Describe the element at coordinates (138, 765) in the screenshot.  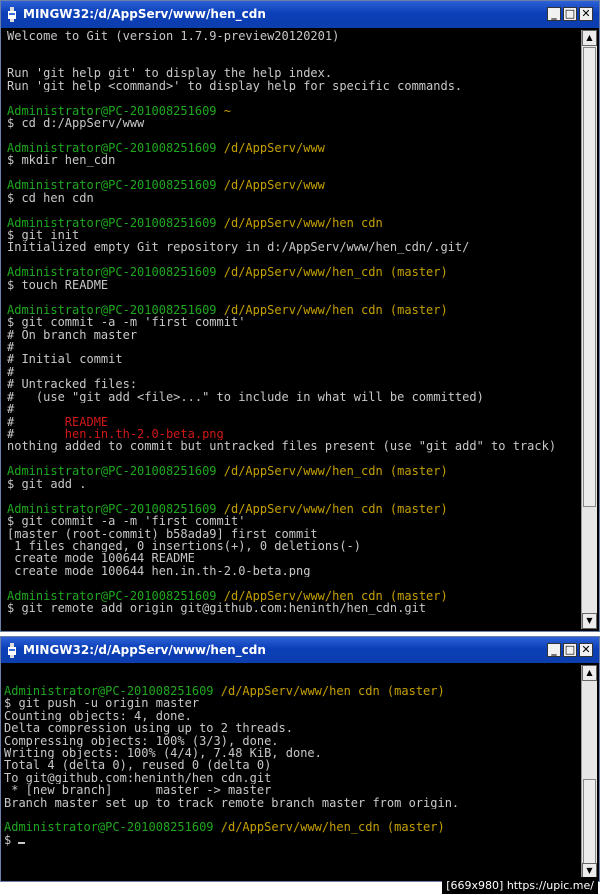
I see `terminal-text: Total 4 (delta 0), reused 0 (delta 0)` at that location.